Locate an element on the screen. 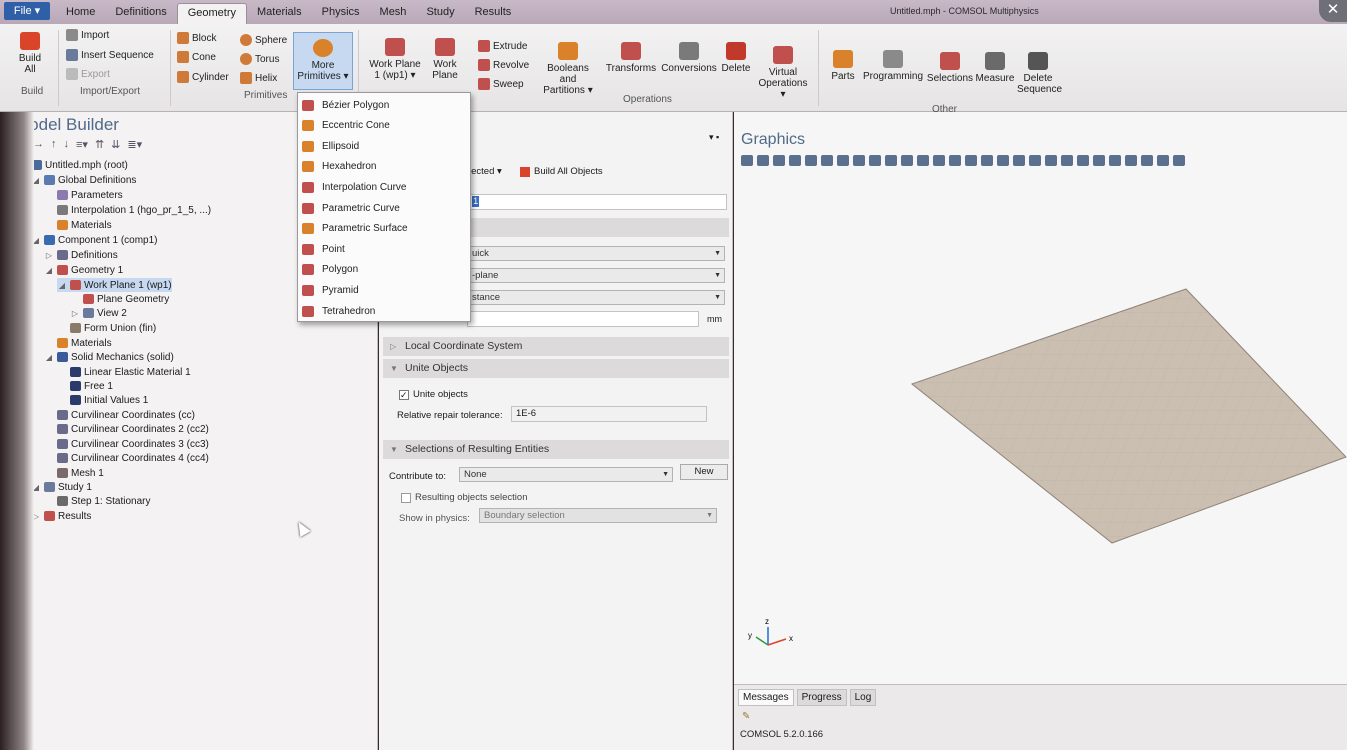  transforms-button: Transforms is located at coordinates (631, 58).